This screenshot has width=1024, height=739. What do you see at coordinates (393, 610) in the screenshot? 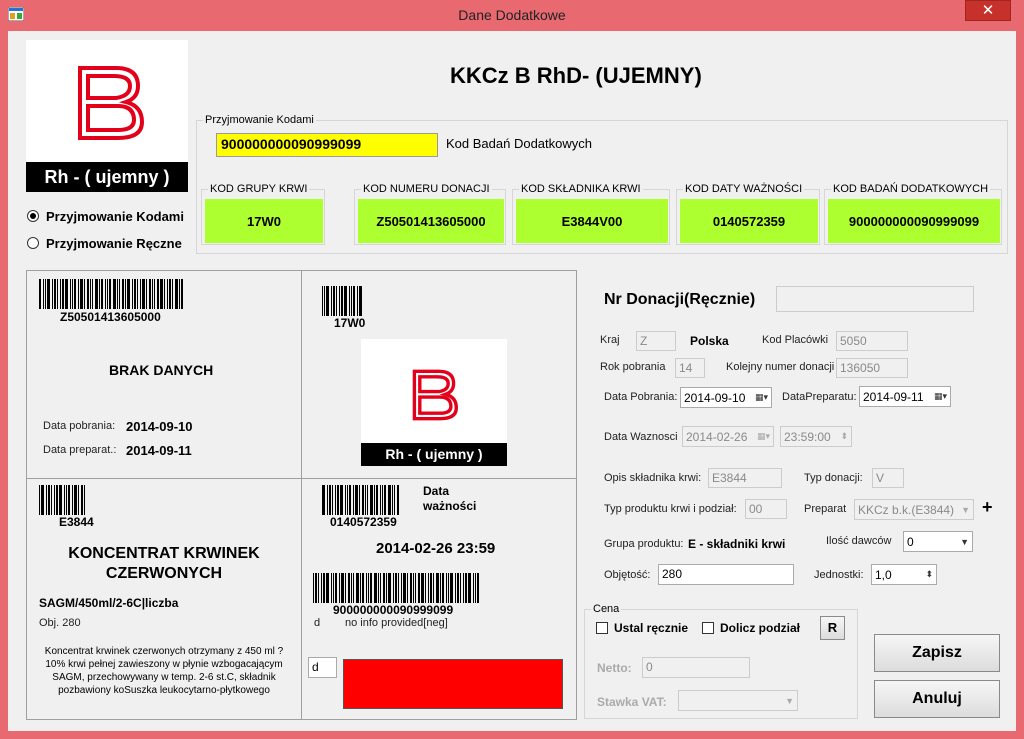
I see `tests-barcode-text: 900000000090999099` at bounding box center [393, 610].